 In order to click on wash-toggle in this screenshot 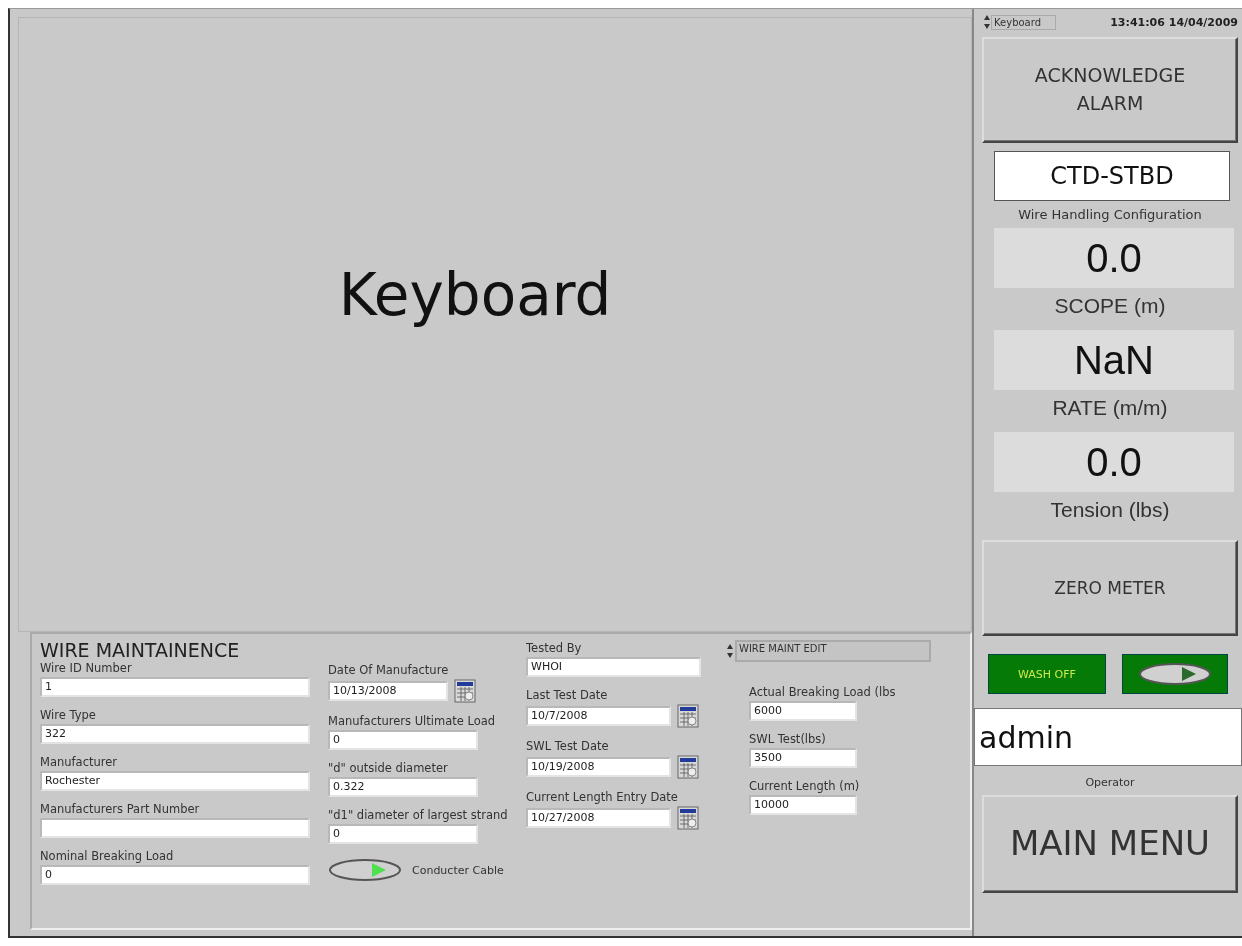, I will do `click(1175, 674)`.